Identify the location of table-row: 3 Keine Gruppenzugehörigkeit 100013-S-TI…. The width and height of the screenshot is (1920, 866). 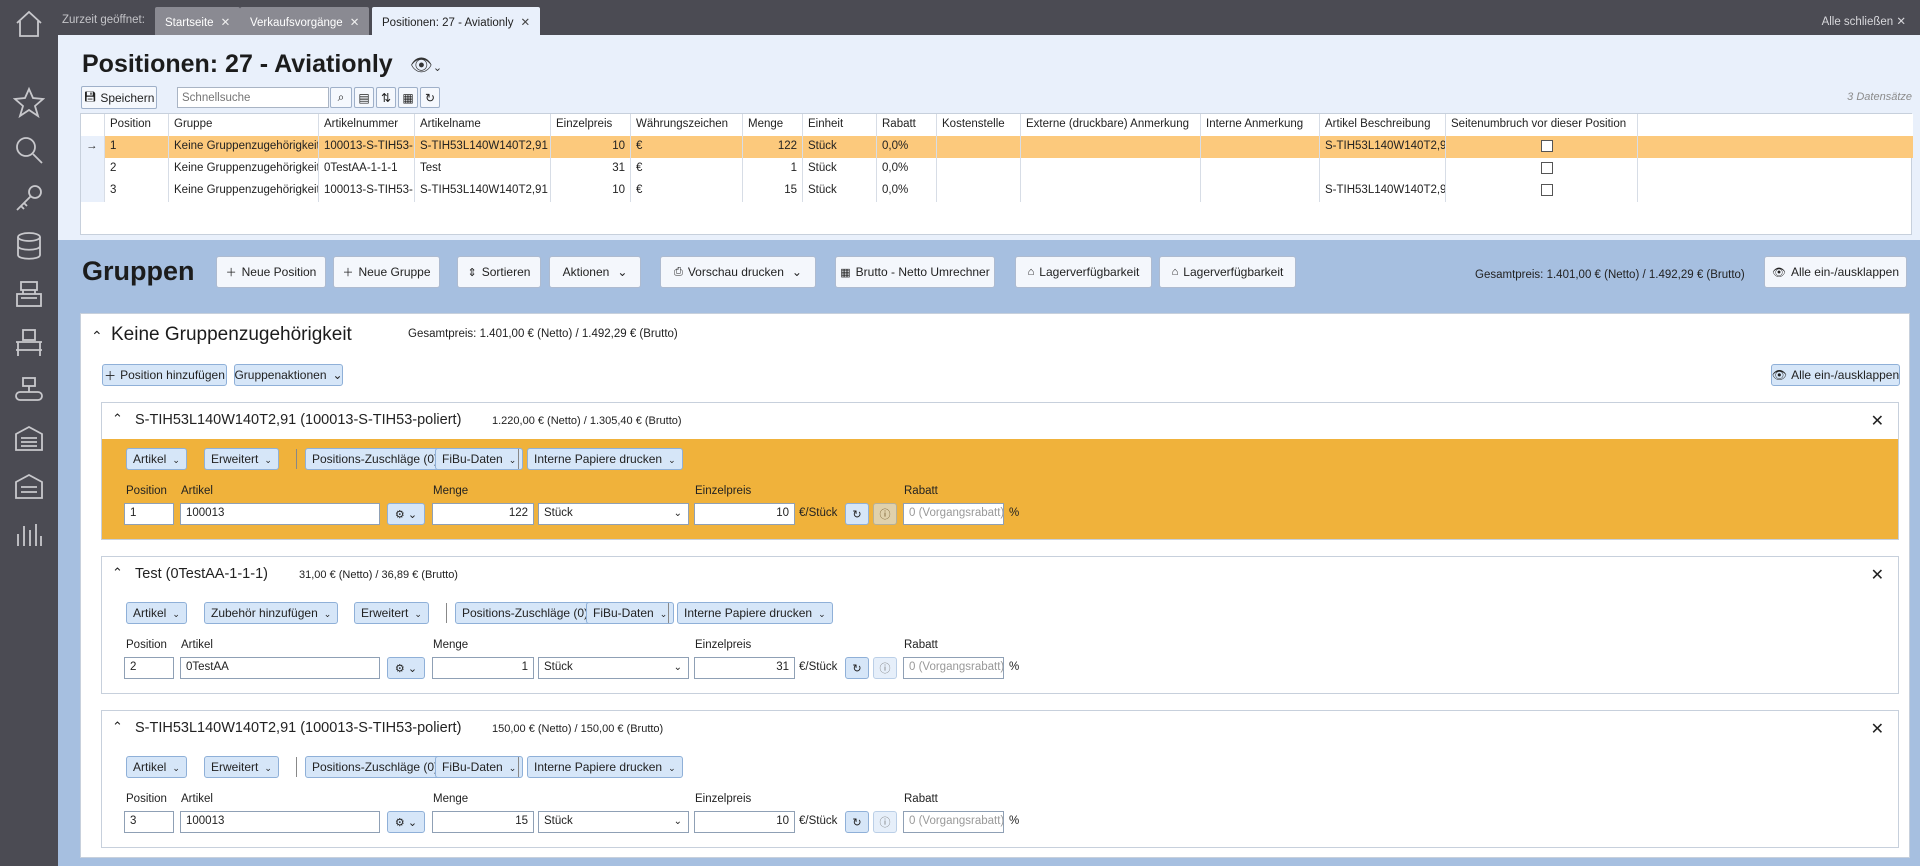
(997, 191).